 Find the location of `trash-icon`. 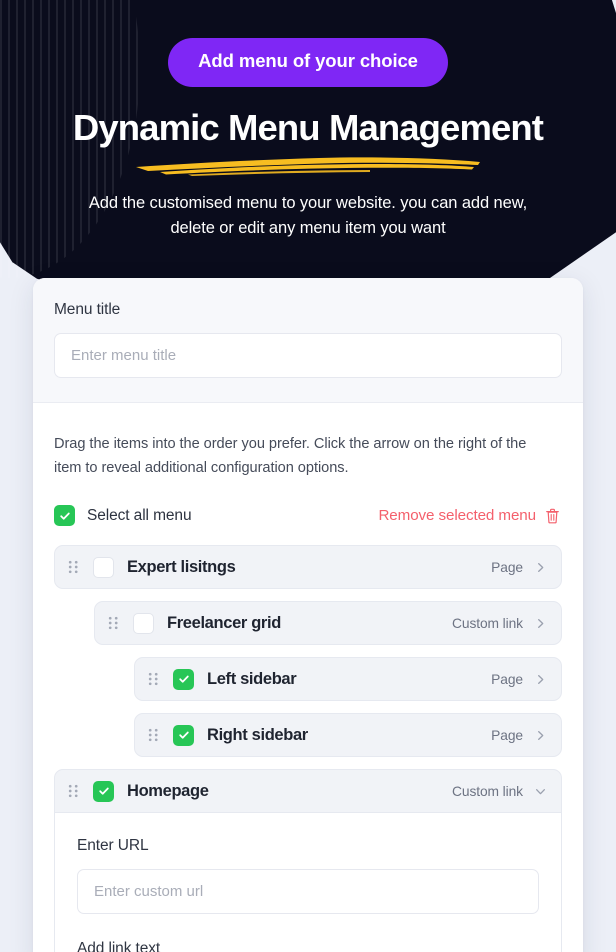

trash-icon is located at coordinates (552, 516).